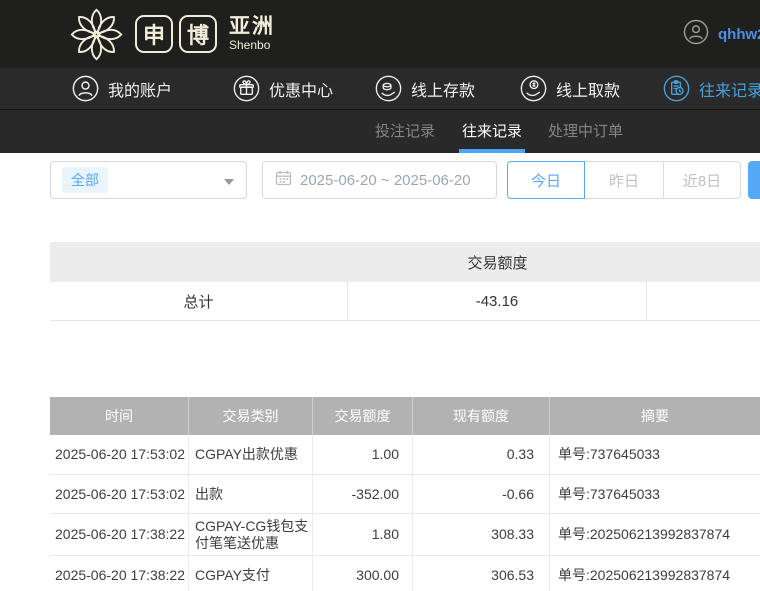 The width and height of the screenshot is (760, 591). What do you see at coordinates (754, 180) in the screenshot?
I see `search-button` at bounding box center [754, 180].